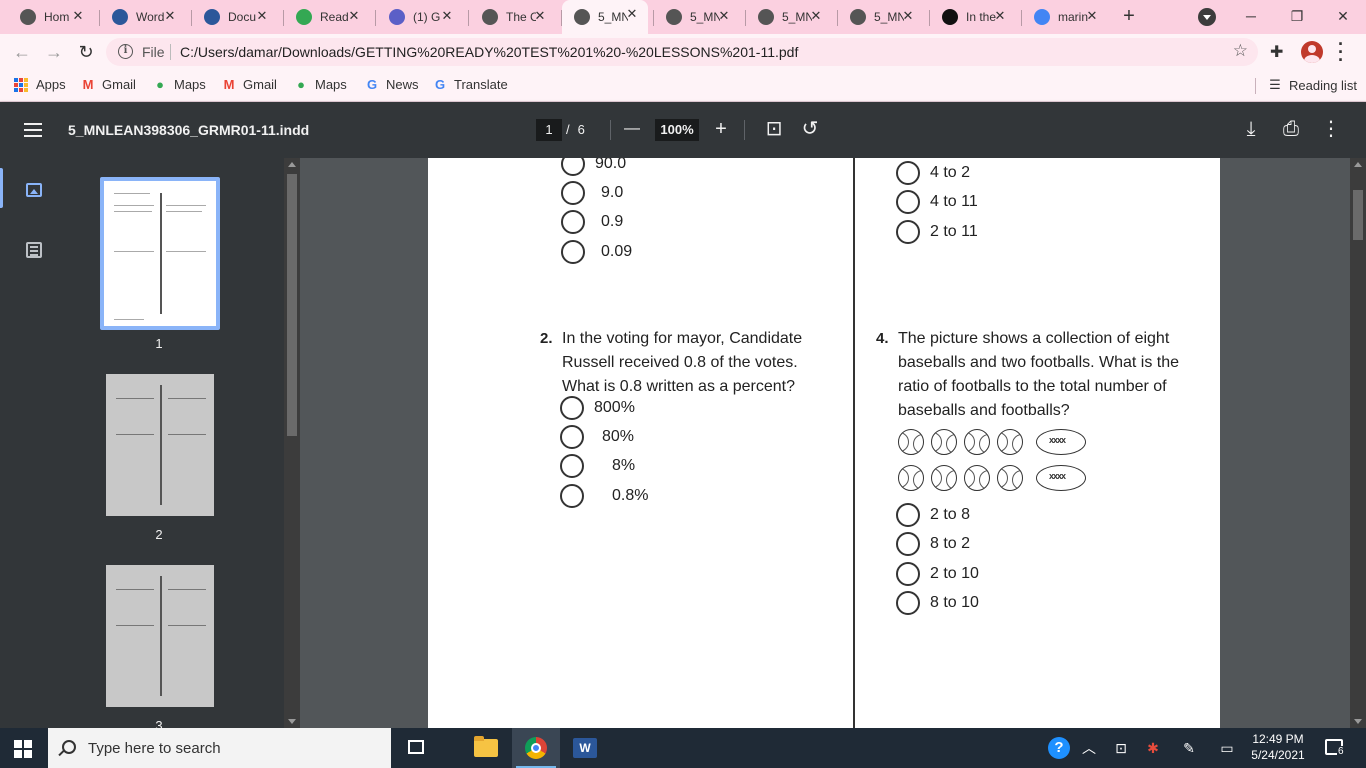  Describe the element at coordinates (597, 408) in the screenshot. I see `answer-option: 800%` at that location.